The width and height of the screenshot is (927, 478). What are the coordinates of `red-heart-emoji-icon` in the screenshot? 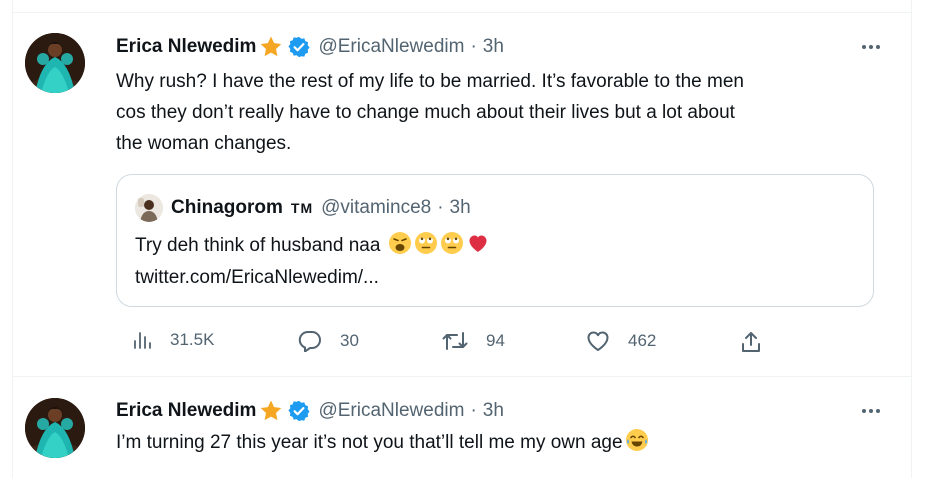 It's located at (478, 243).